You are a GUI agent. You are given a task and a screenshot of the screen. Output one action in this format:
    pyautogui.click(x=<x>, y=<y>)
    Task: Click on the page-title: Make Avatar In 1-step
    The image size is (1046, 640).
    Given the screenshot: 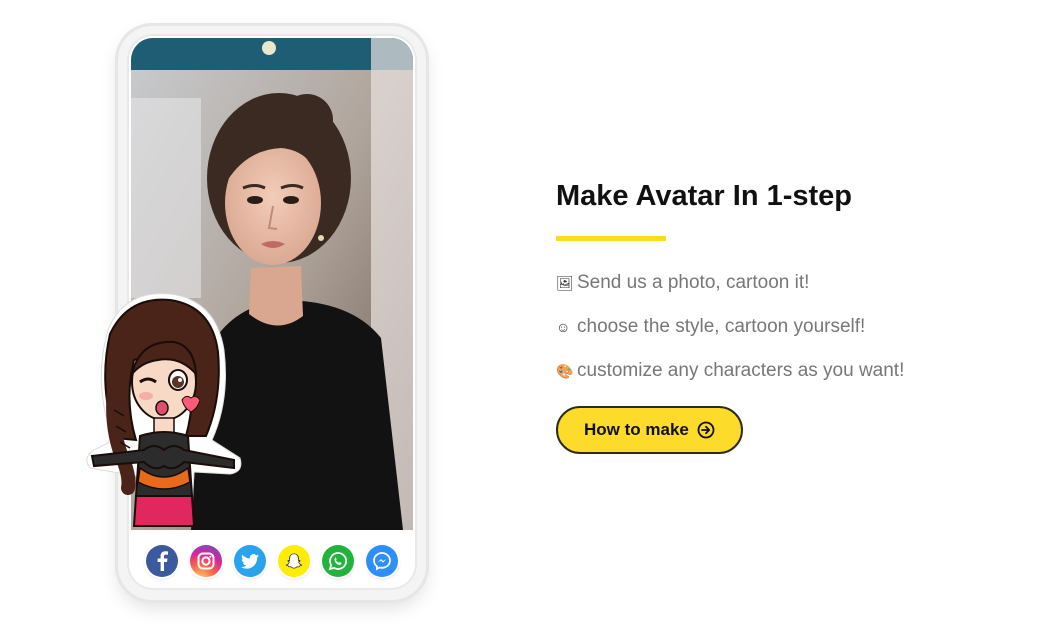 What is the action you would take?
    pyautogui.click(x=704, y=196)
    